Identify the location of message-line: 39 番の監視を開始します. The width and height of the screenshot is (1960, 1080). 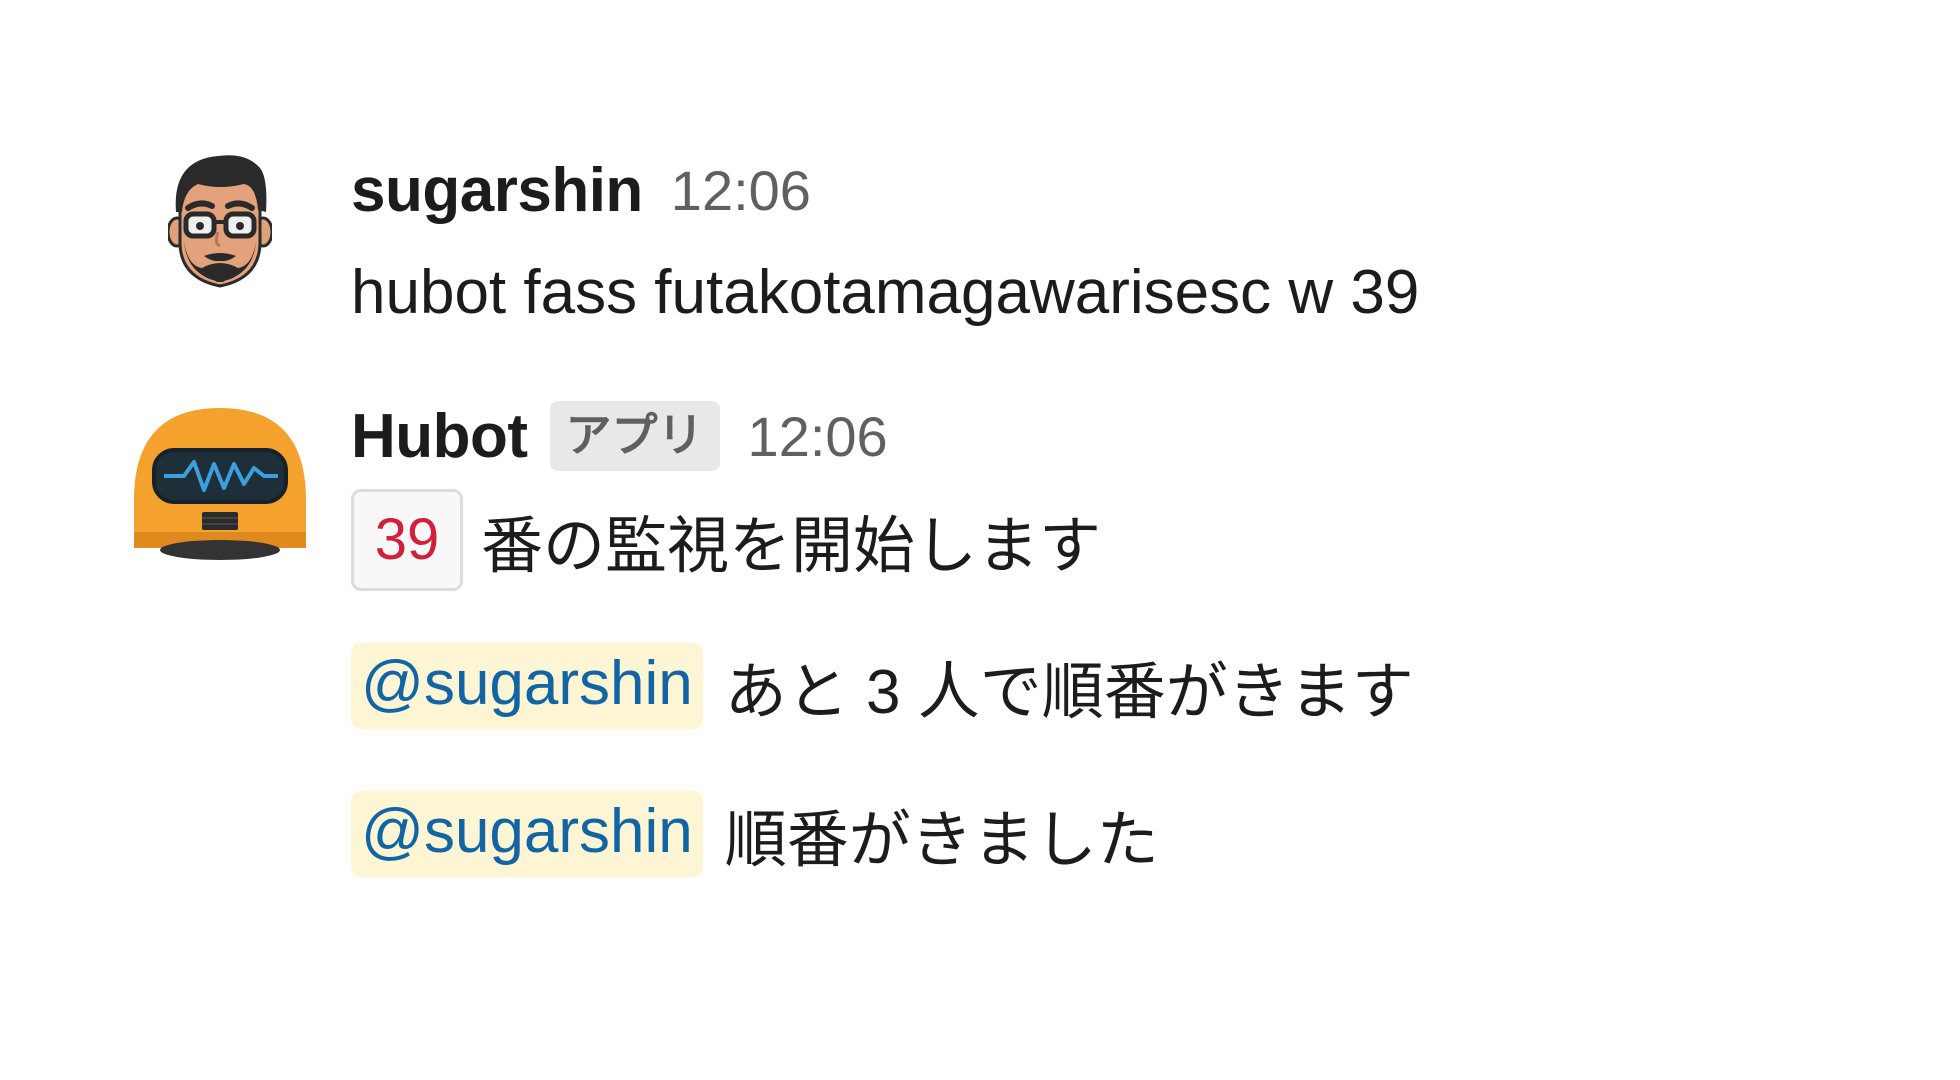
(726, 540).